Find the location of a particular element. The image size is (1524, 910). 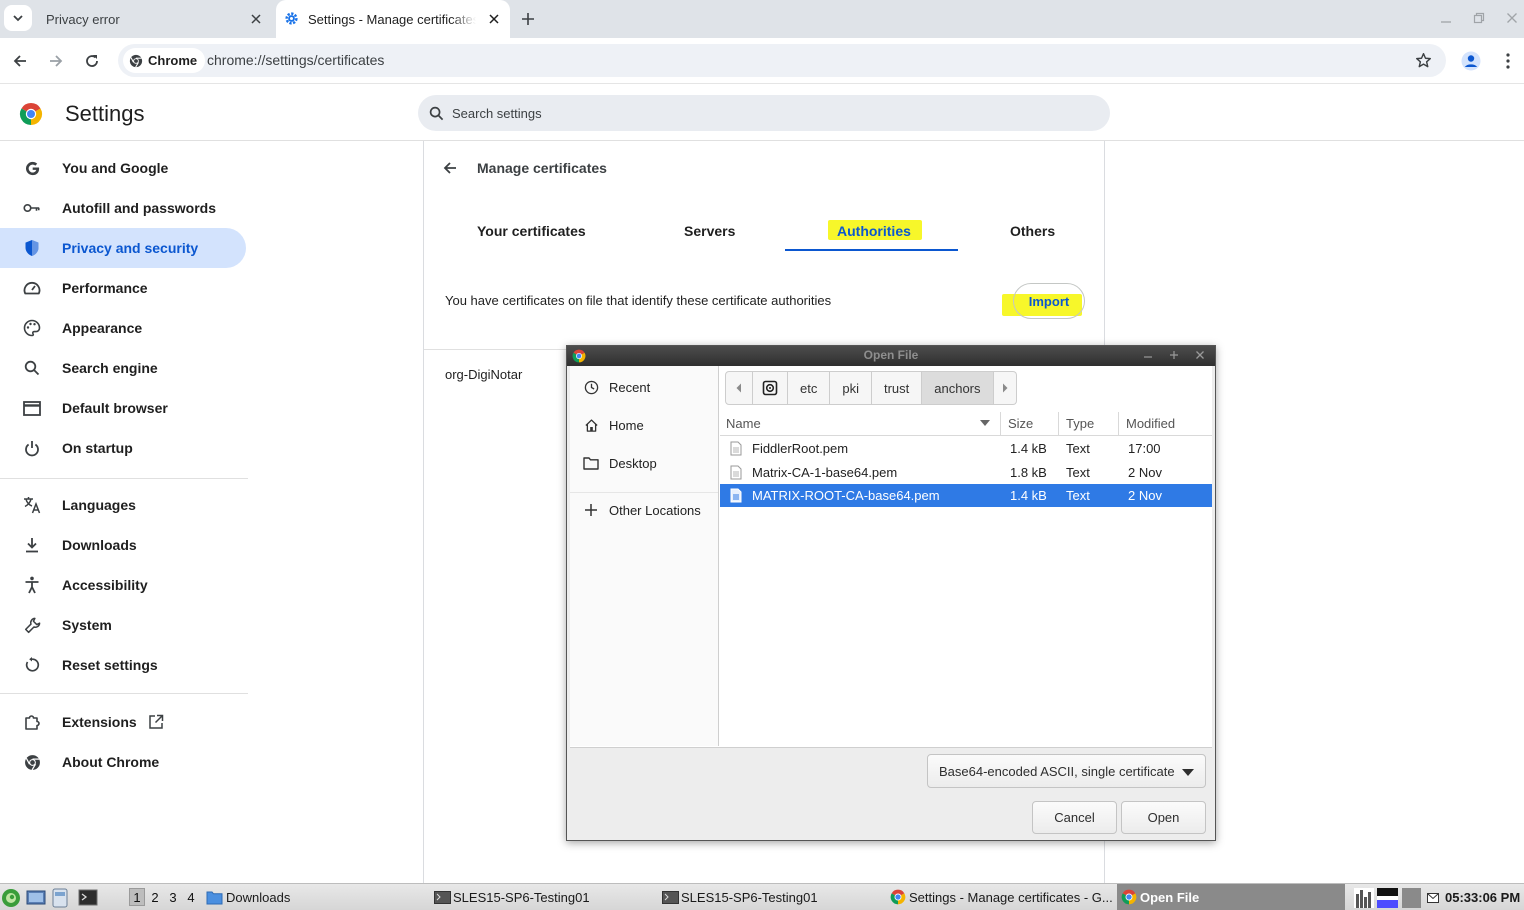

reload-button is located at coordinates (92, 61).